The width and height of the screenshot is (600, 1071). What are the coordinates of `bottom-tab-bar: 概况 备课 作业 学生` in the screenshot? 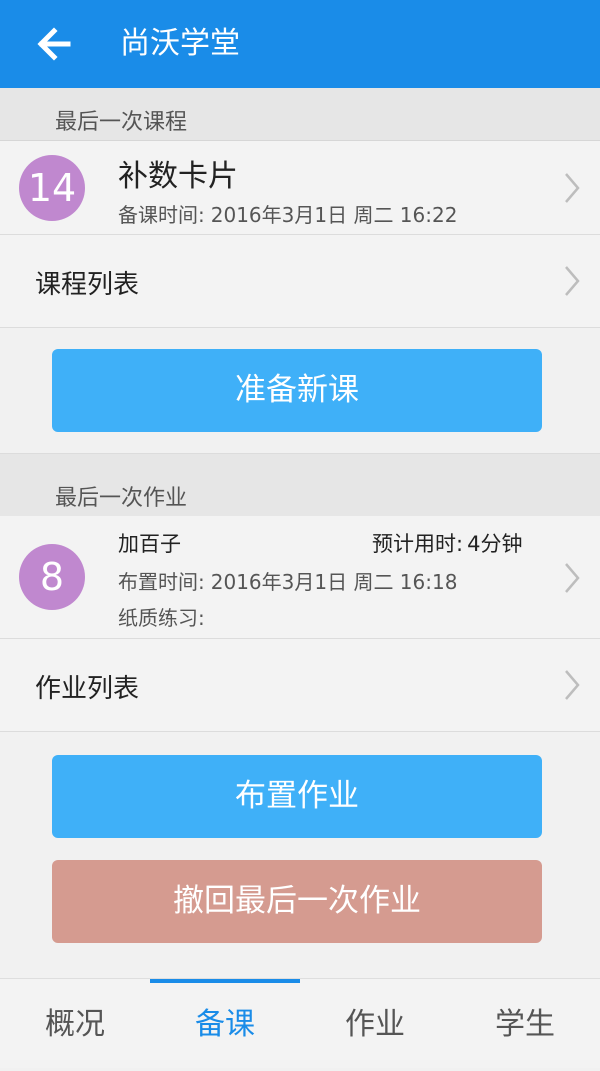 It's located at (300, 1023).